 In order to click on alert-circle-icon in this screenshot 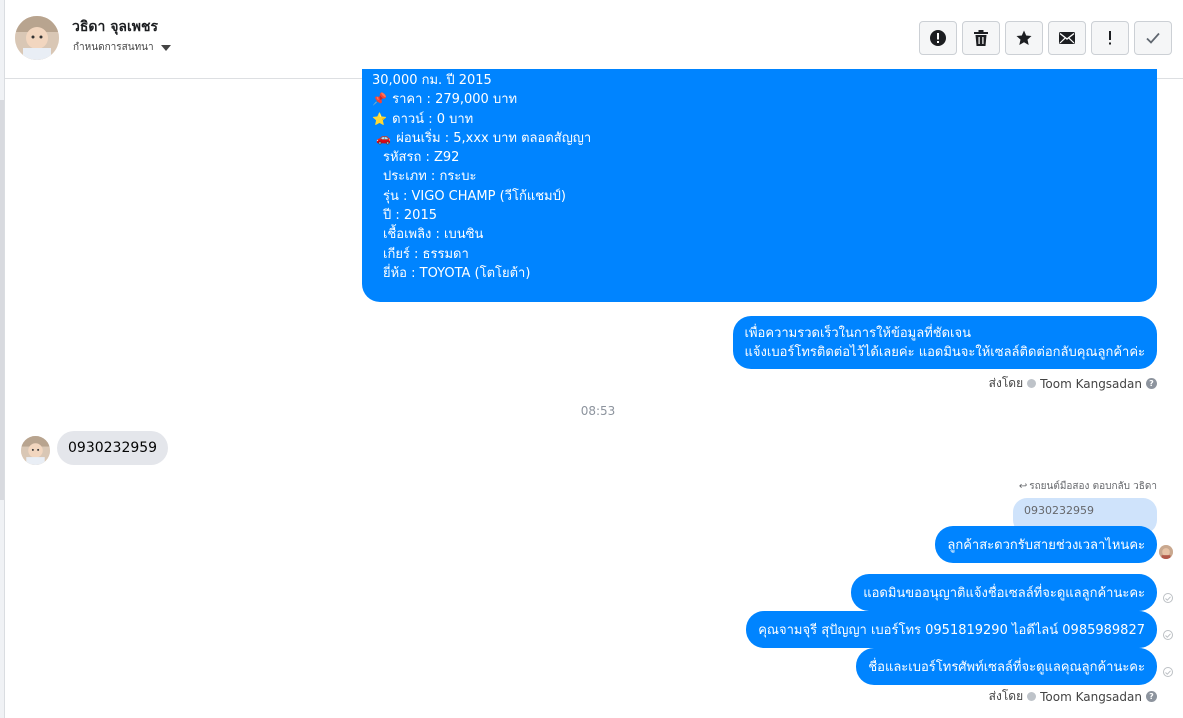, I will do `click(938, 38)`.